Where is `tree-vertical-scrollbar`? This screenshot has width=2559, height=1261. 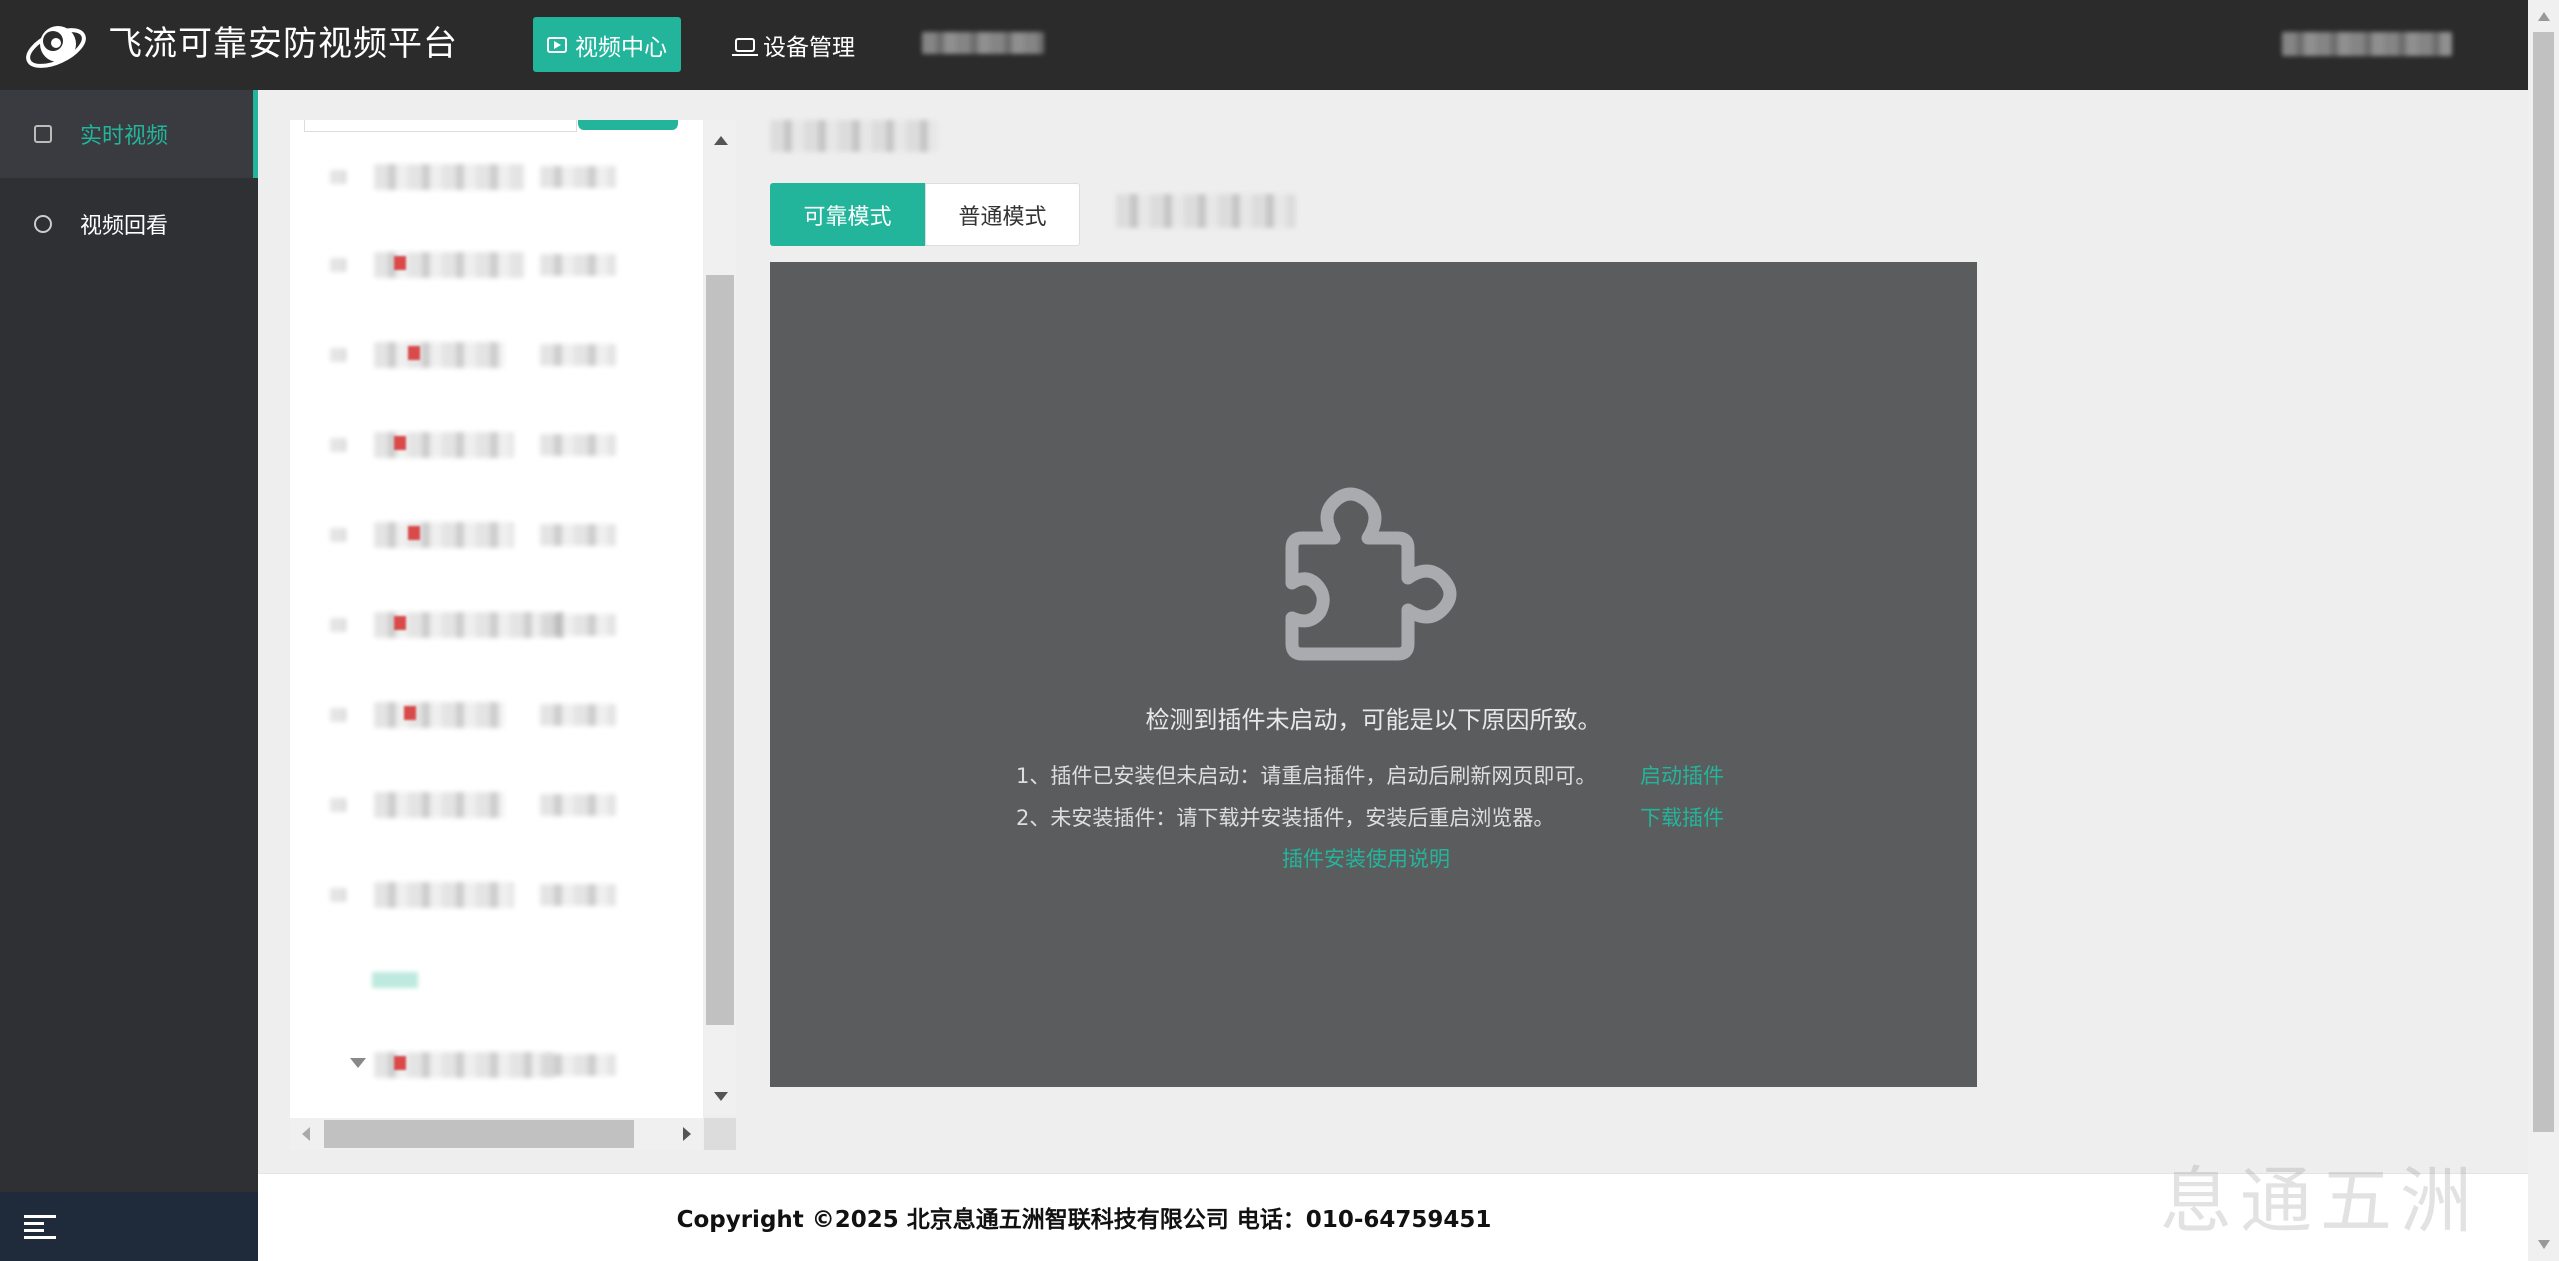
tree-vertical-scrollbar is located at coordinates (720, 617).